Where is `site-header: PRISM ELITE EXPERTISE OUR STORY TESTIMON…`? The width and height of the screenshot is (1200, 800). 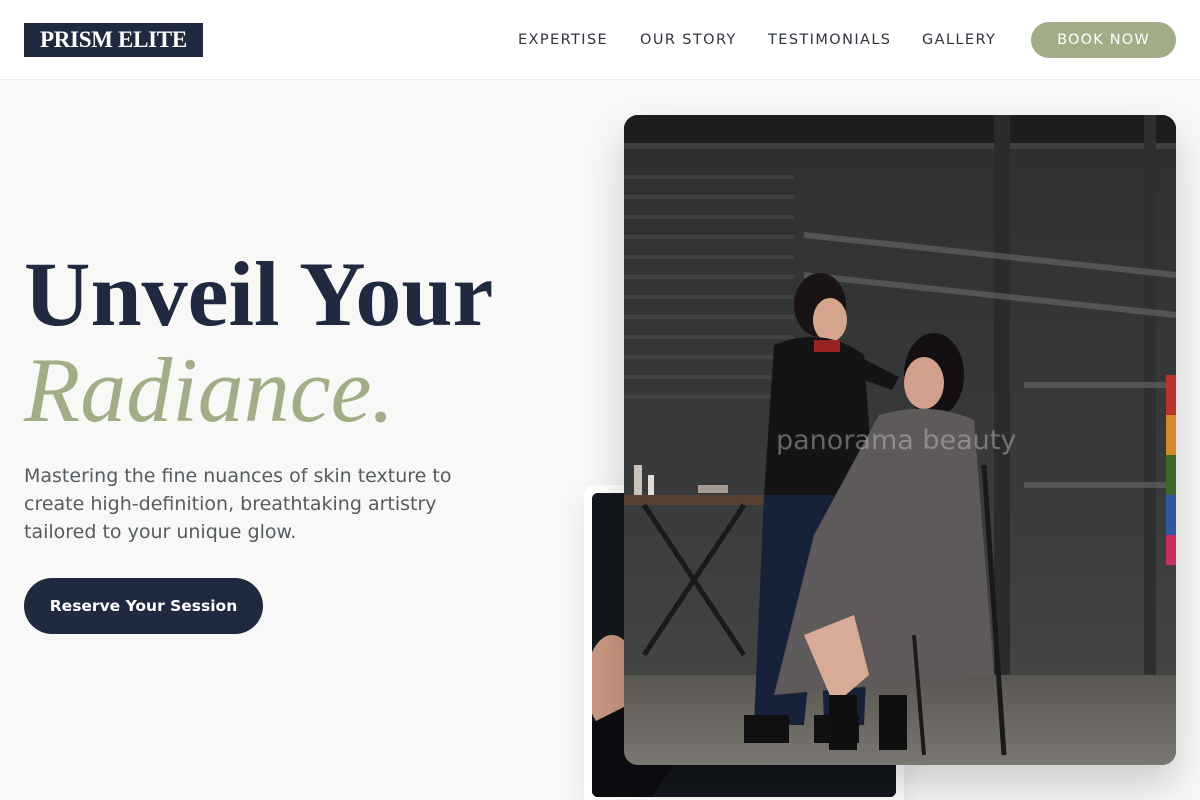 site-header: PRISM ELITE EXPERTISE OUR STORY TESTIMON… is located at coordinates (600, 40).